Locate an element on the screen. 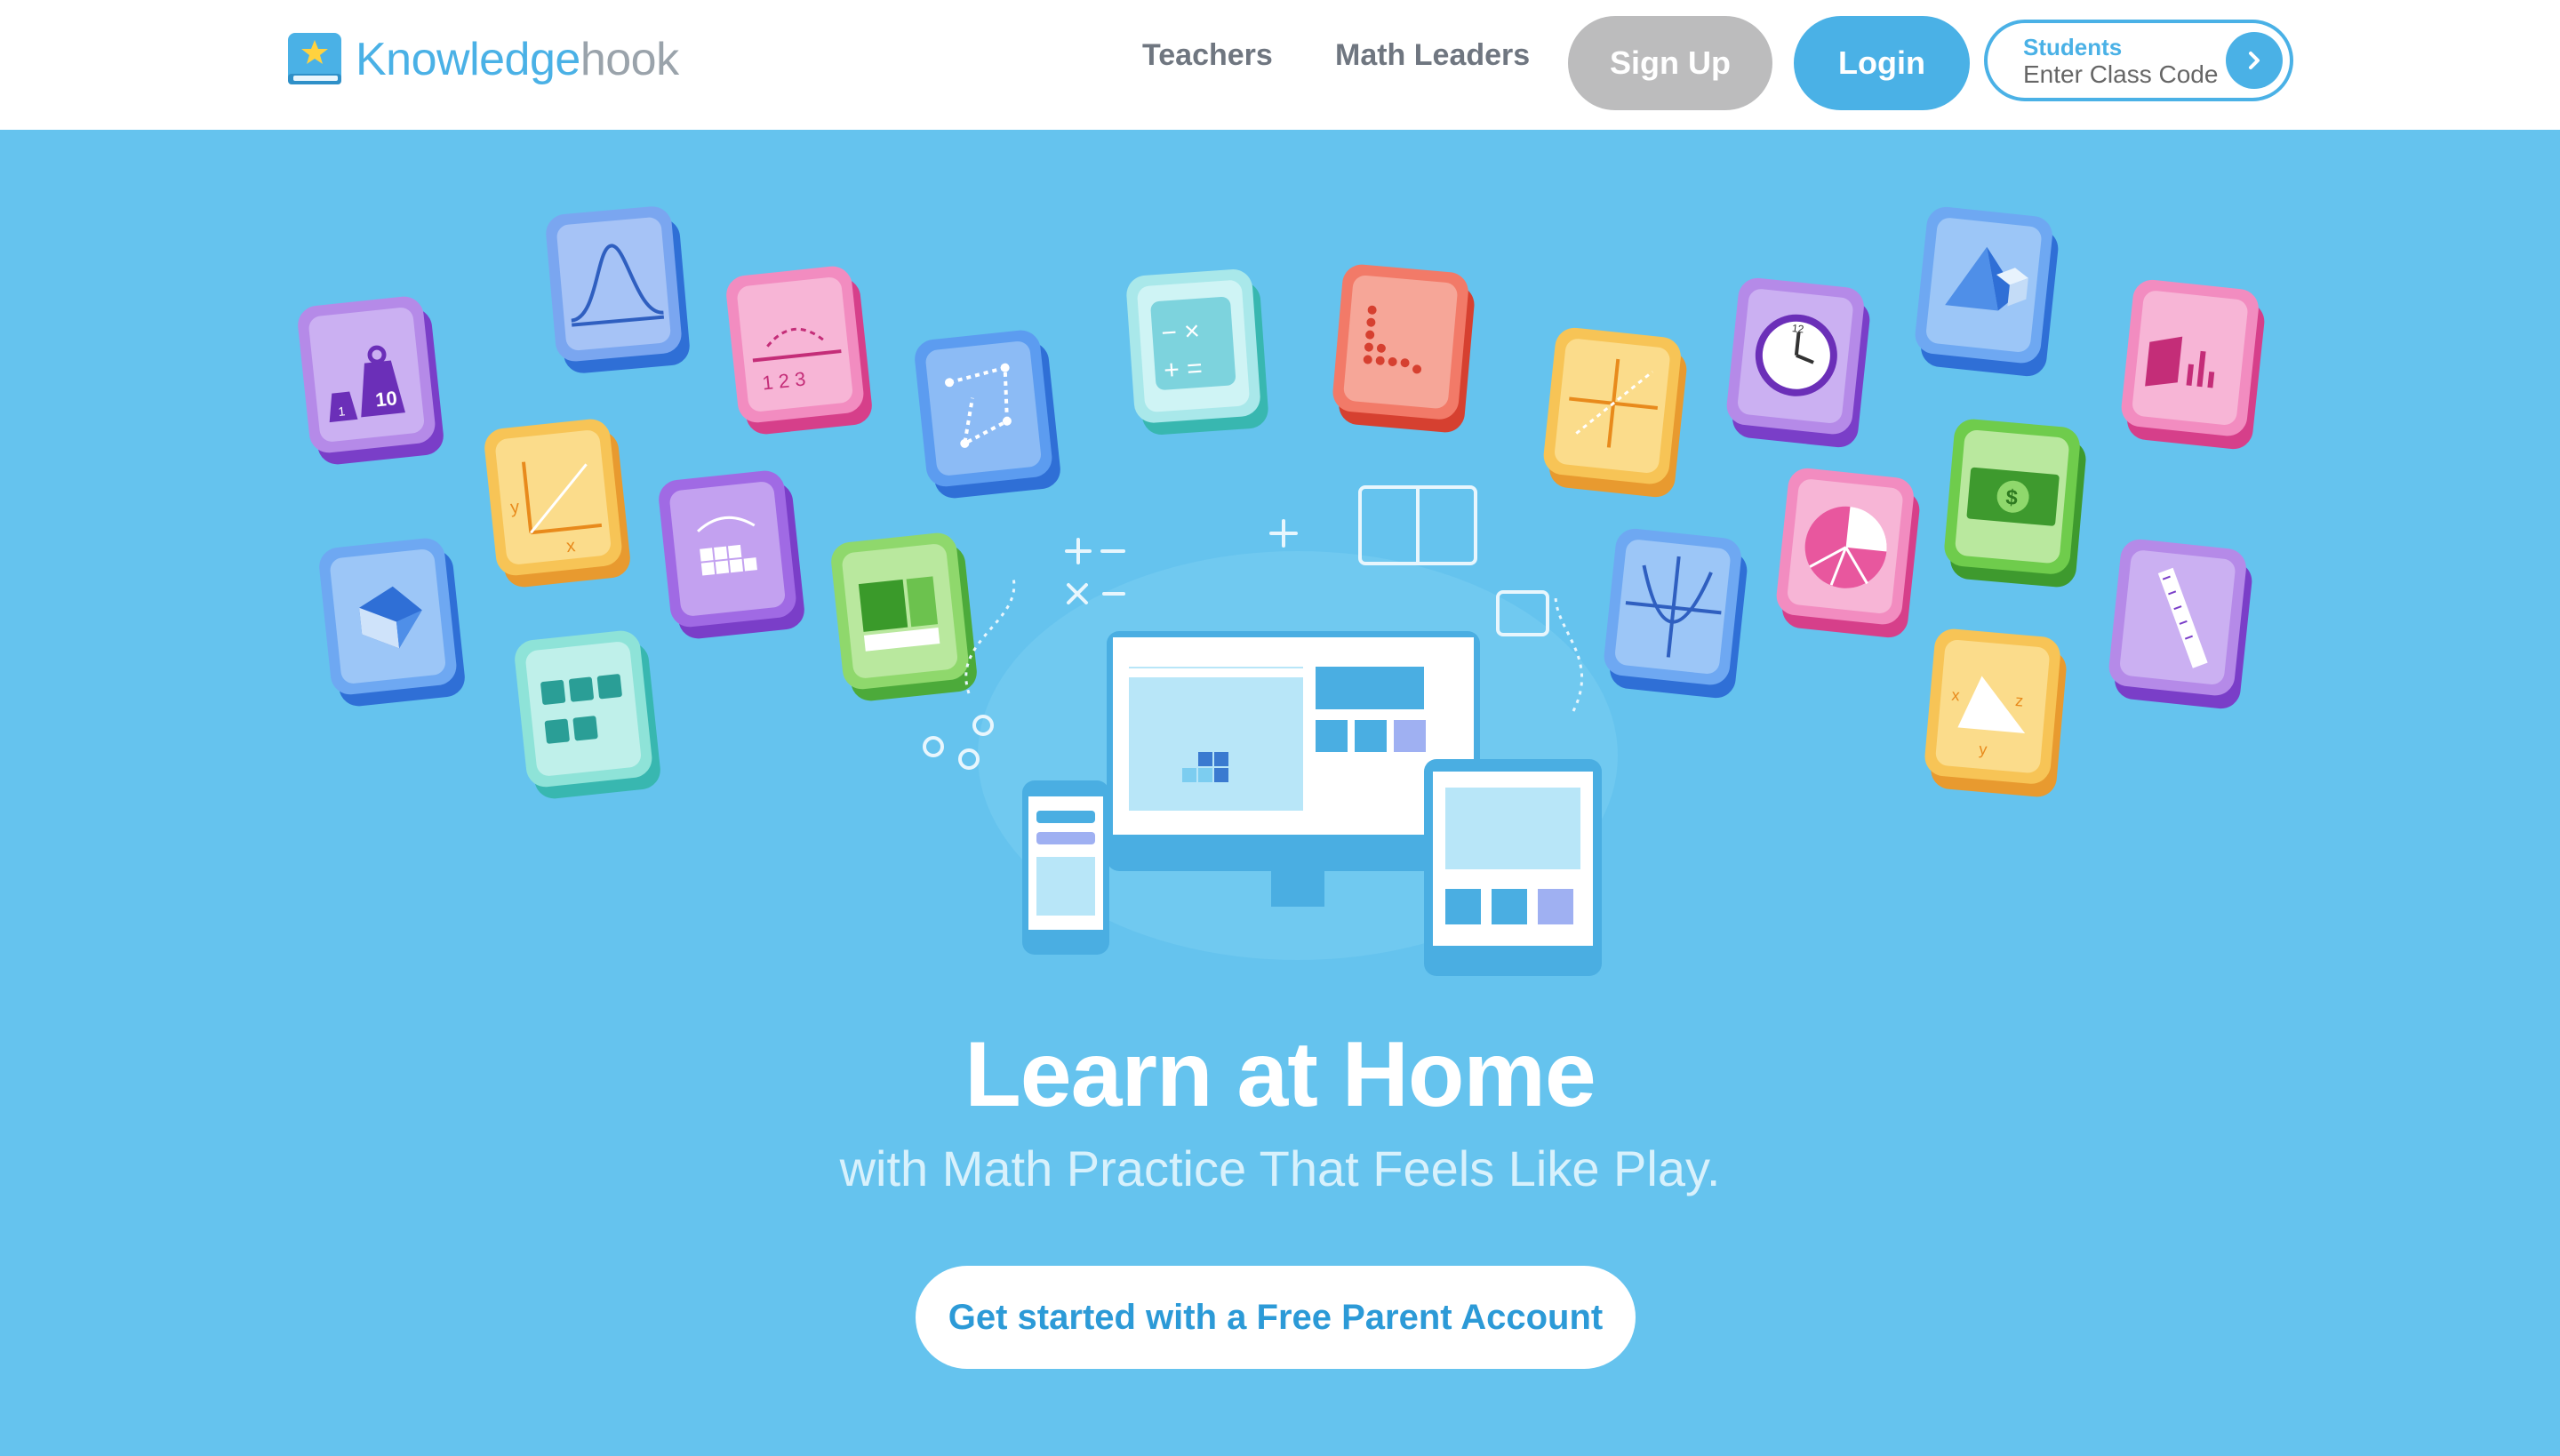 The image size is (2560, 1456). pie-chart-icon is located at coordinates (1848, 553).